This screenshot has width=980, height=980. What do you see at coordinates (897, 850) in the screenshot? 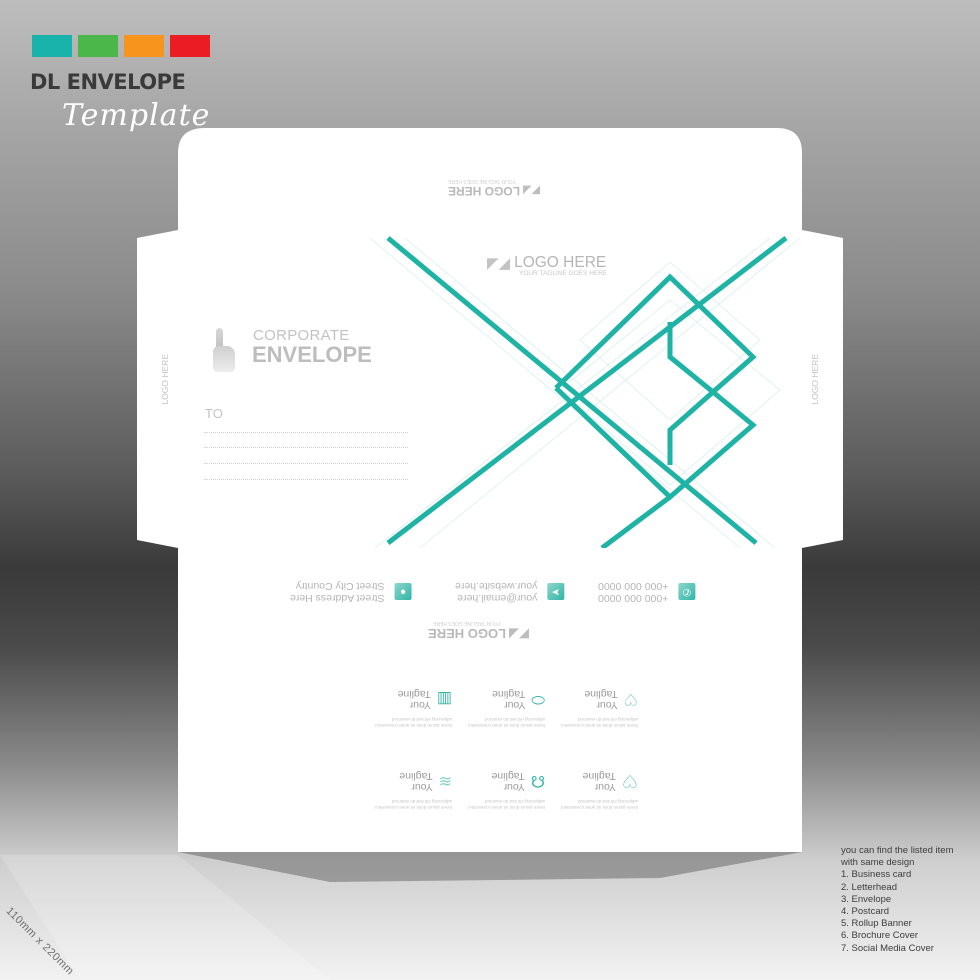
I see `note-intro: you can find the listed item` at bounding box center [897, 850].